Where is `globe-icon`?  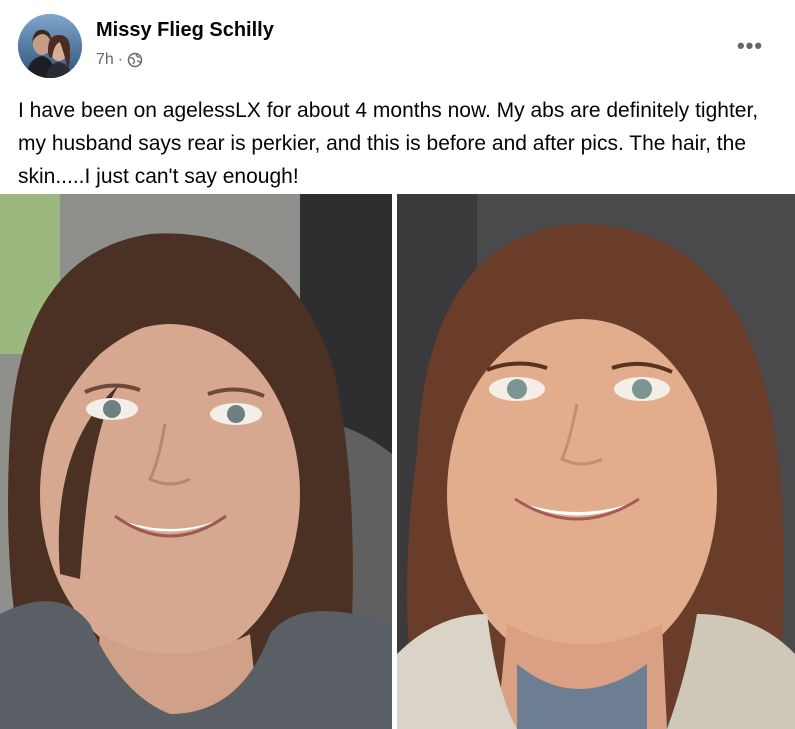 globe-icon is located at coordinates (135, 60).